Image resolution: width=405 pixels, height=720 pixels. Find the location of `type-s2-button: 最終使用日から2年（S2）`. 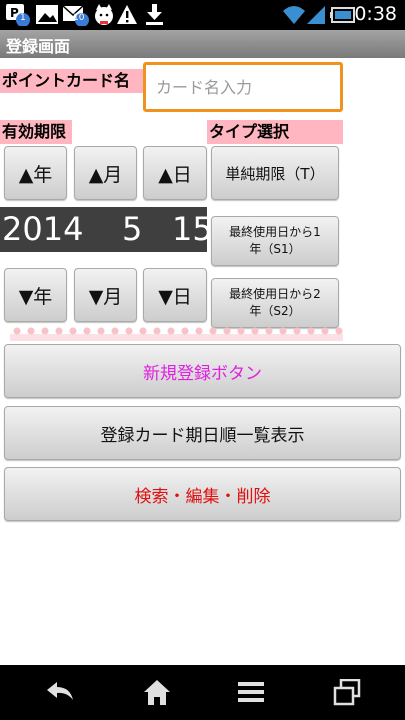

type-s2-button: 最終使用日から2年（S2） is located at coordinates (275, 303).